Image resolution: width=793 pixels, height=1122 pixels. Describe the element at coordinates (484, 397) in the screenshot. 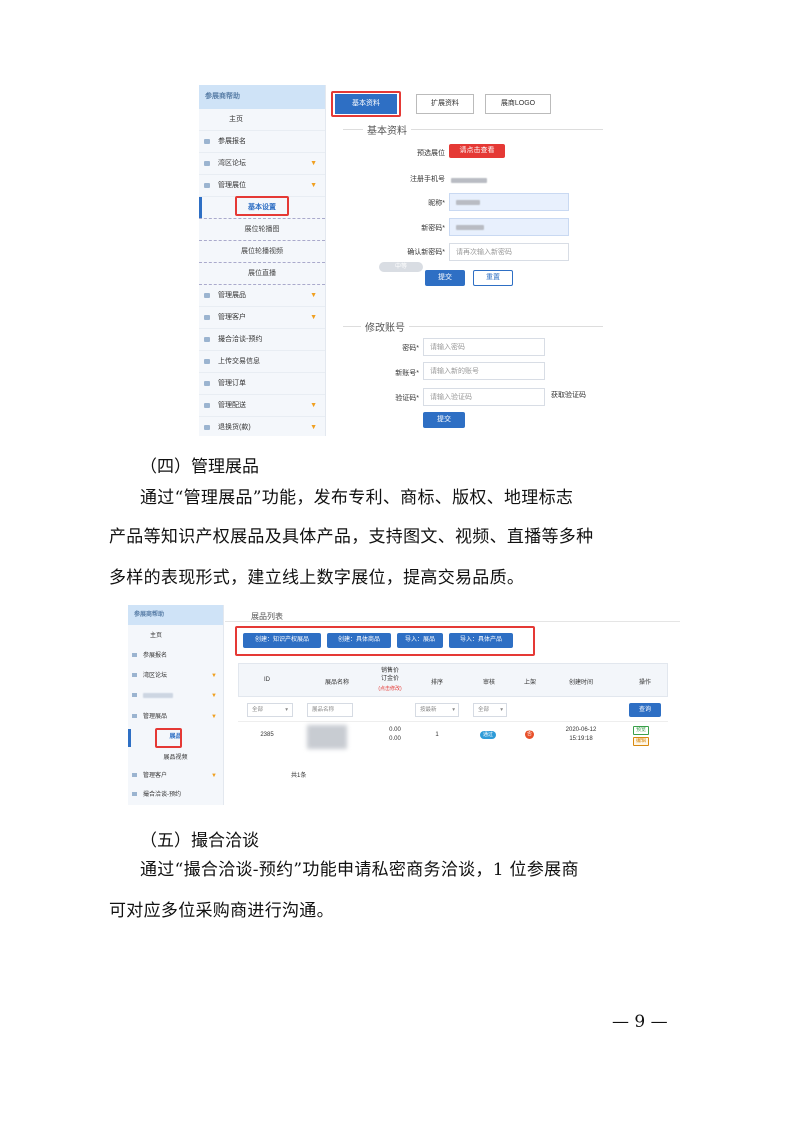

I see `code-field: 请输入验证码` at that location.